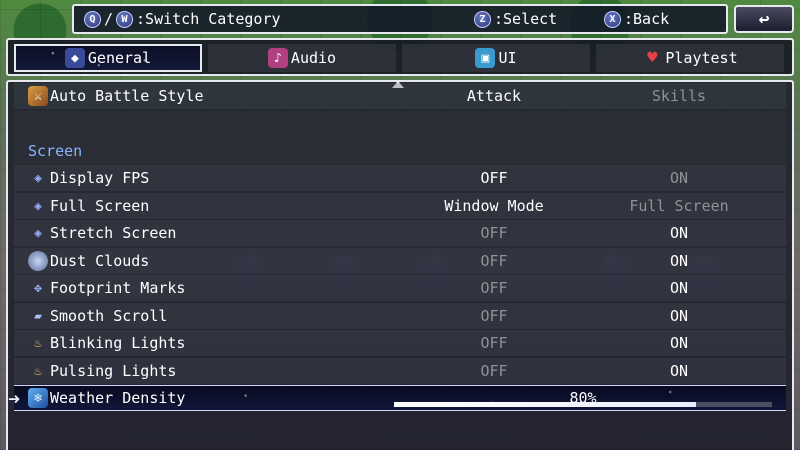  I want to click on option-blinking-lights: ♨ Blinking Lights OFF ON, so click(400, 343).